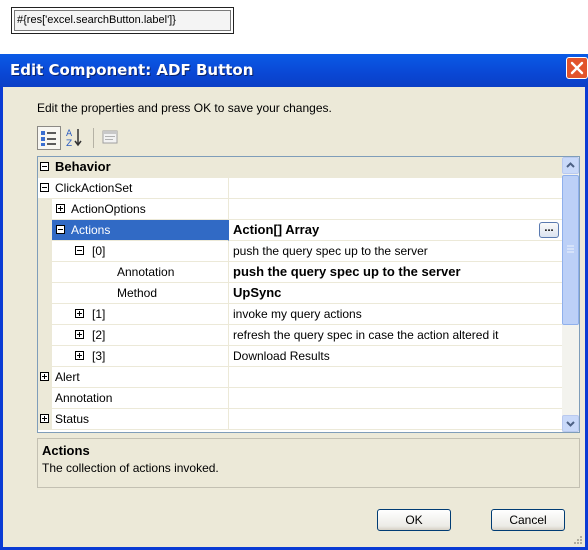  Describe the element at coordinates (133, 251) in the screenshot. I see `property-name-cell: [0]` at that location.